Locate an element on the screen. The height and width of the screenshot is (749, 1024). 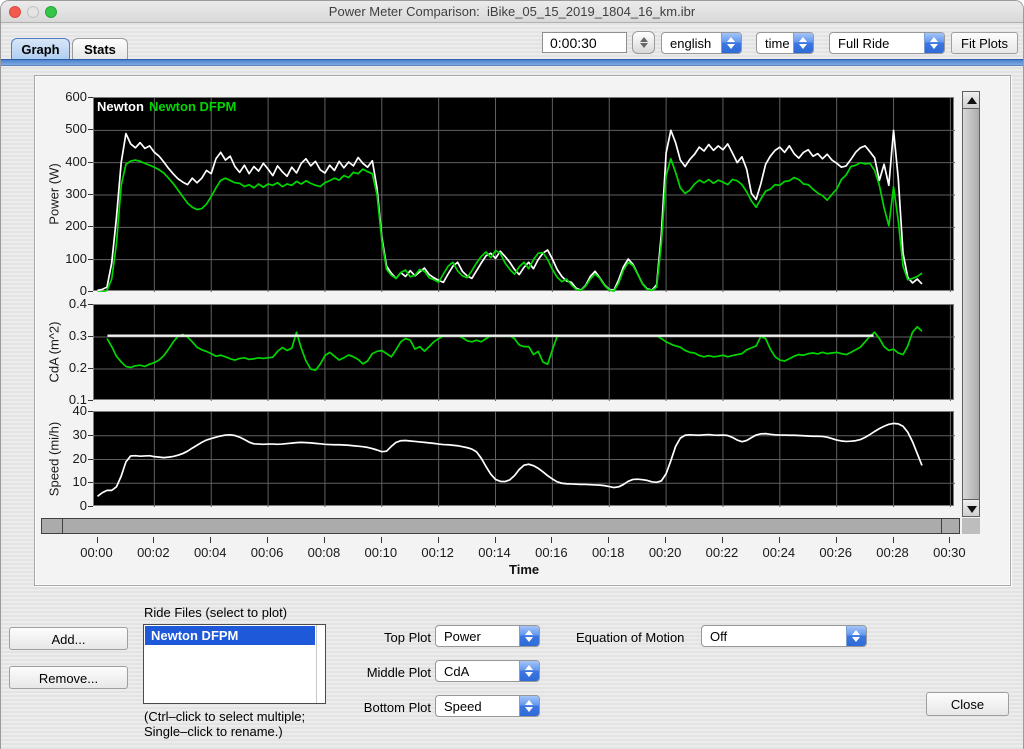
stepper-up-icon is located at coordinates (644, 39).